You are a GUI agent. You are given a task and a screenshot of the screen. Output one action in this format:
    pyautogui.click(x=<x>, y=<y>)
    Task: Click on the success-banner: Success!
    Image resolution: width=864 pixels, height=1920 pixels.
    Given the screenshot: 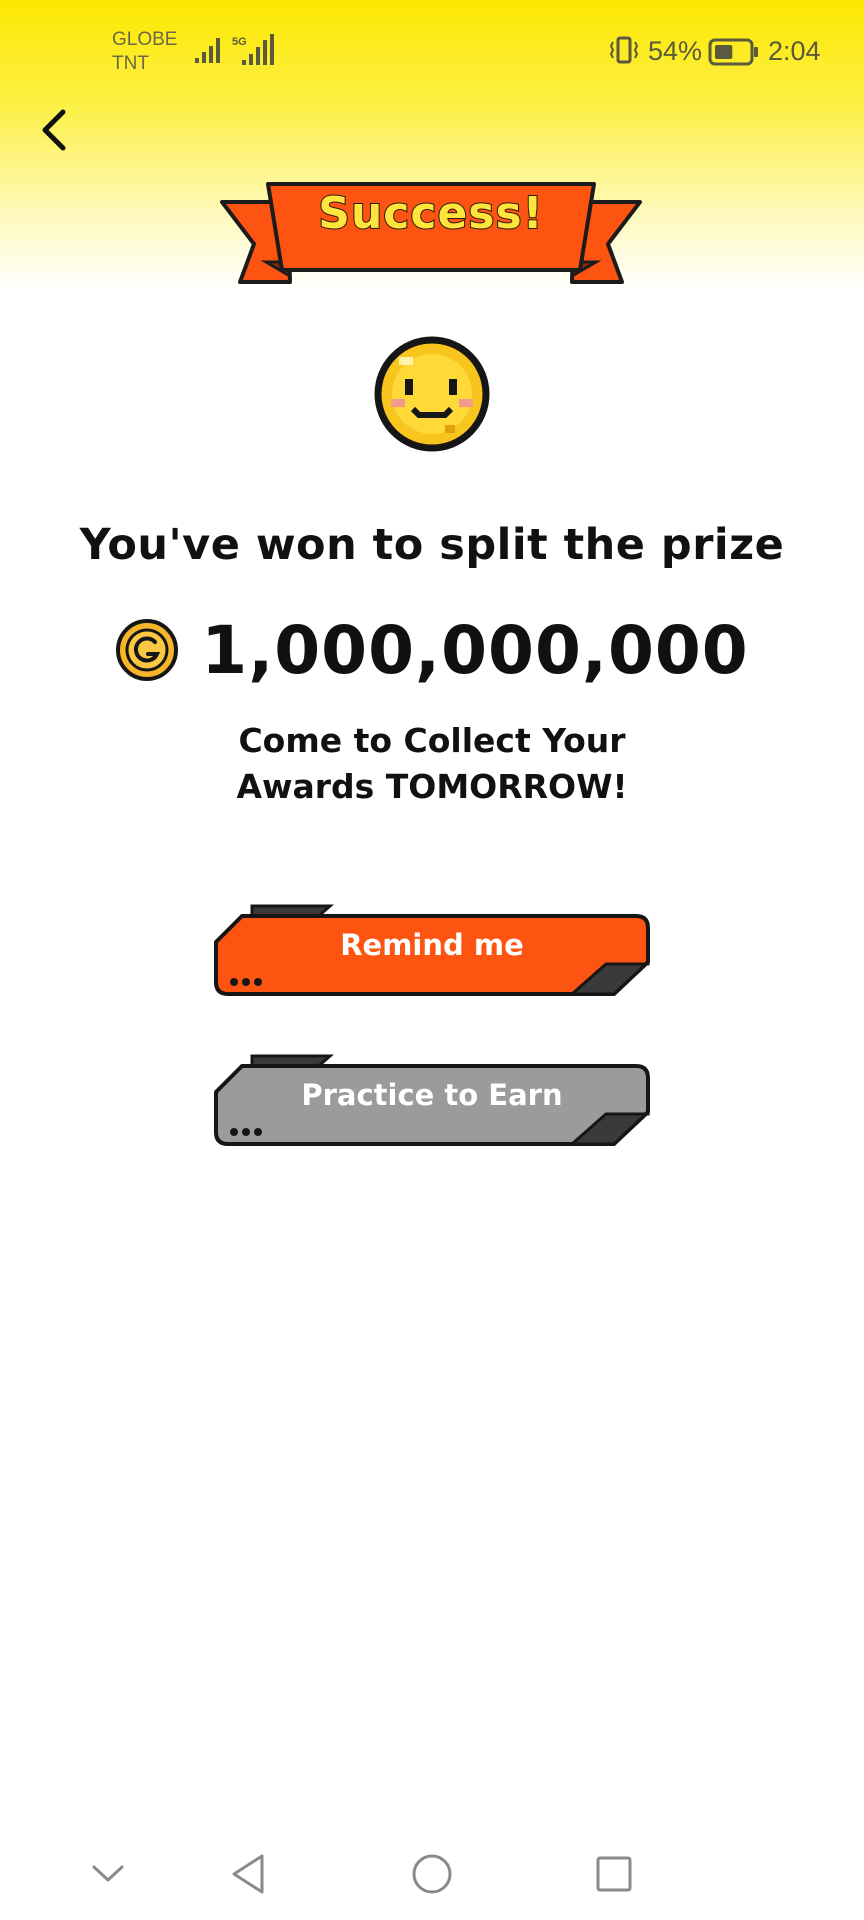 What is the action you would take?
    pyautogui.click(x=431, y=234)
    